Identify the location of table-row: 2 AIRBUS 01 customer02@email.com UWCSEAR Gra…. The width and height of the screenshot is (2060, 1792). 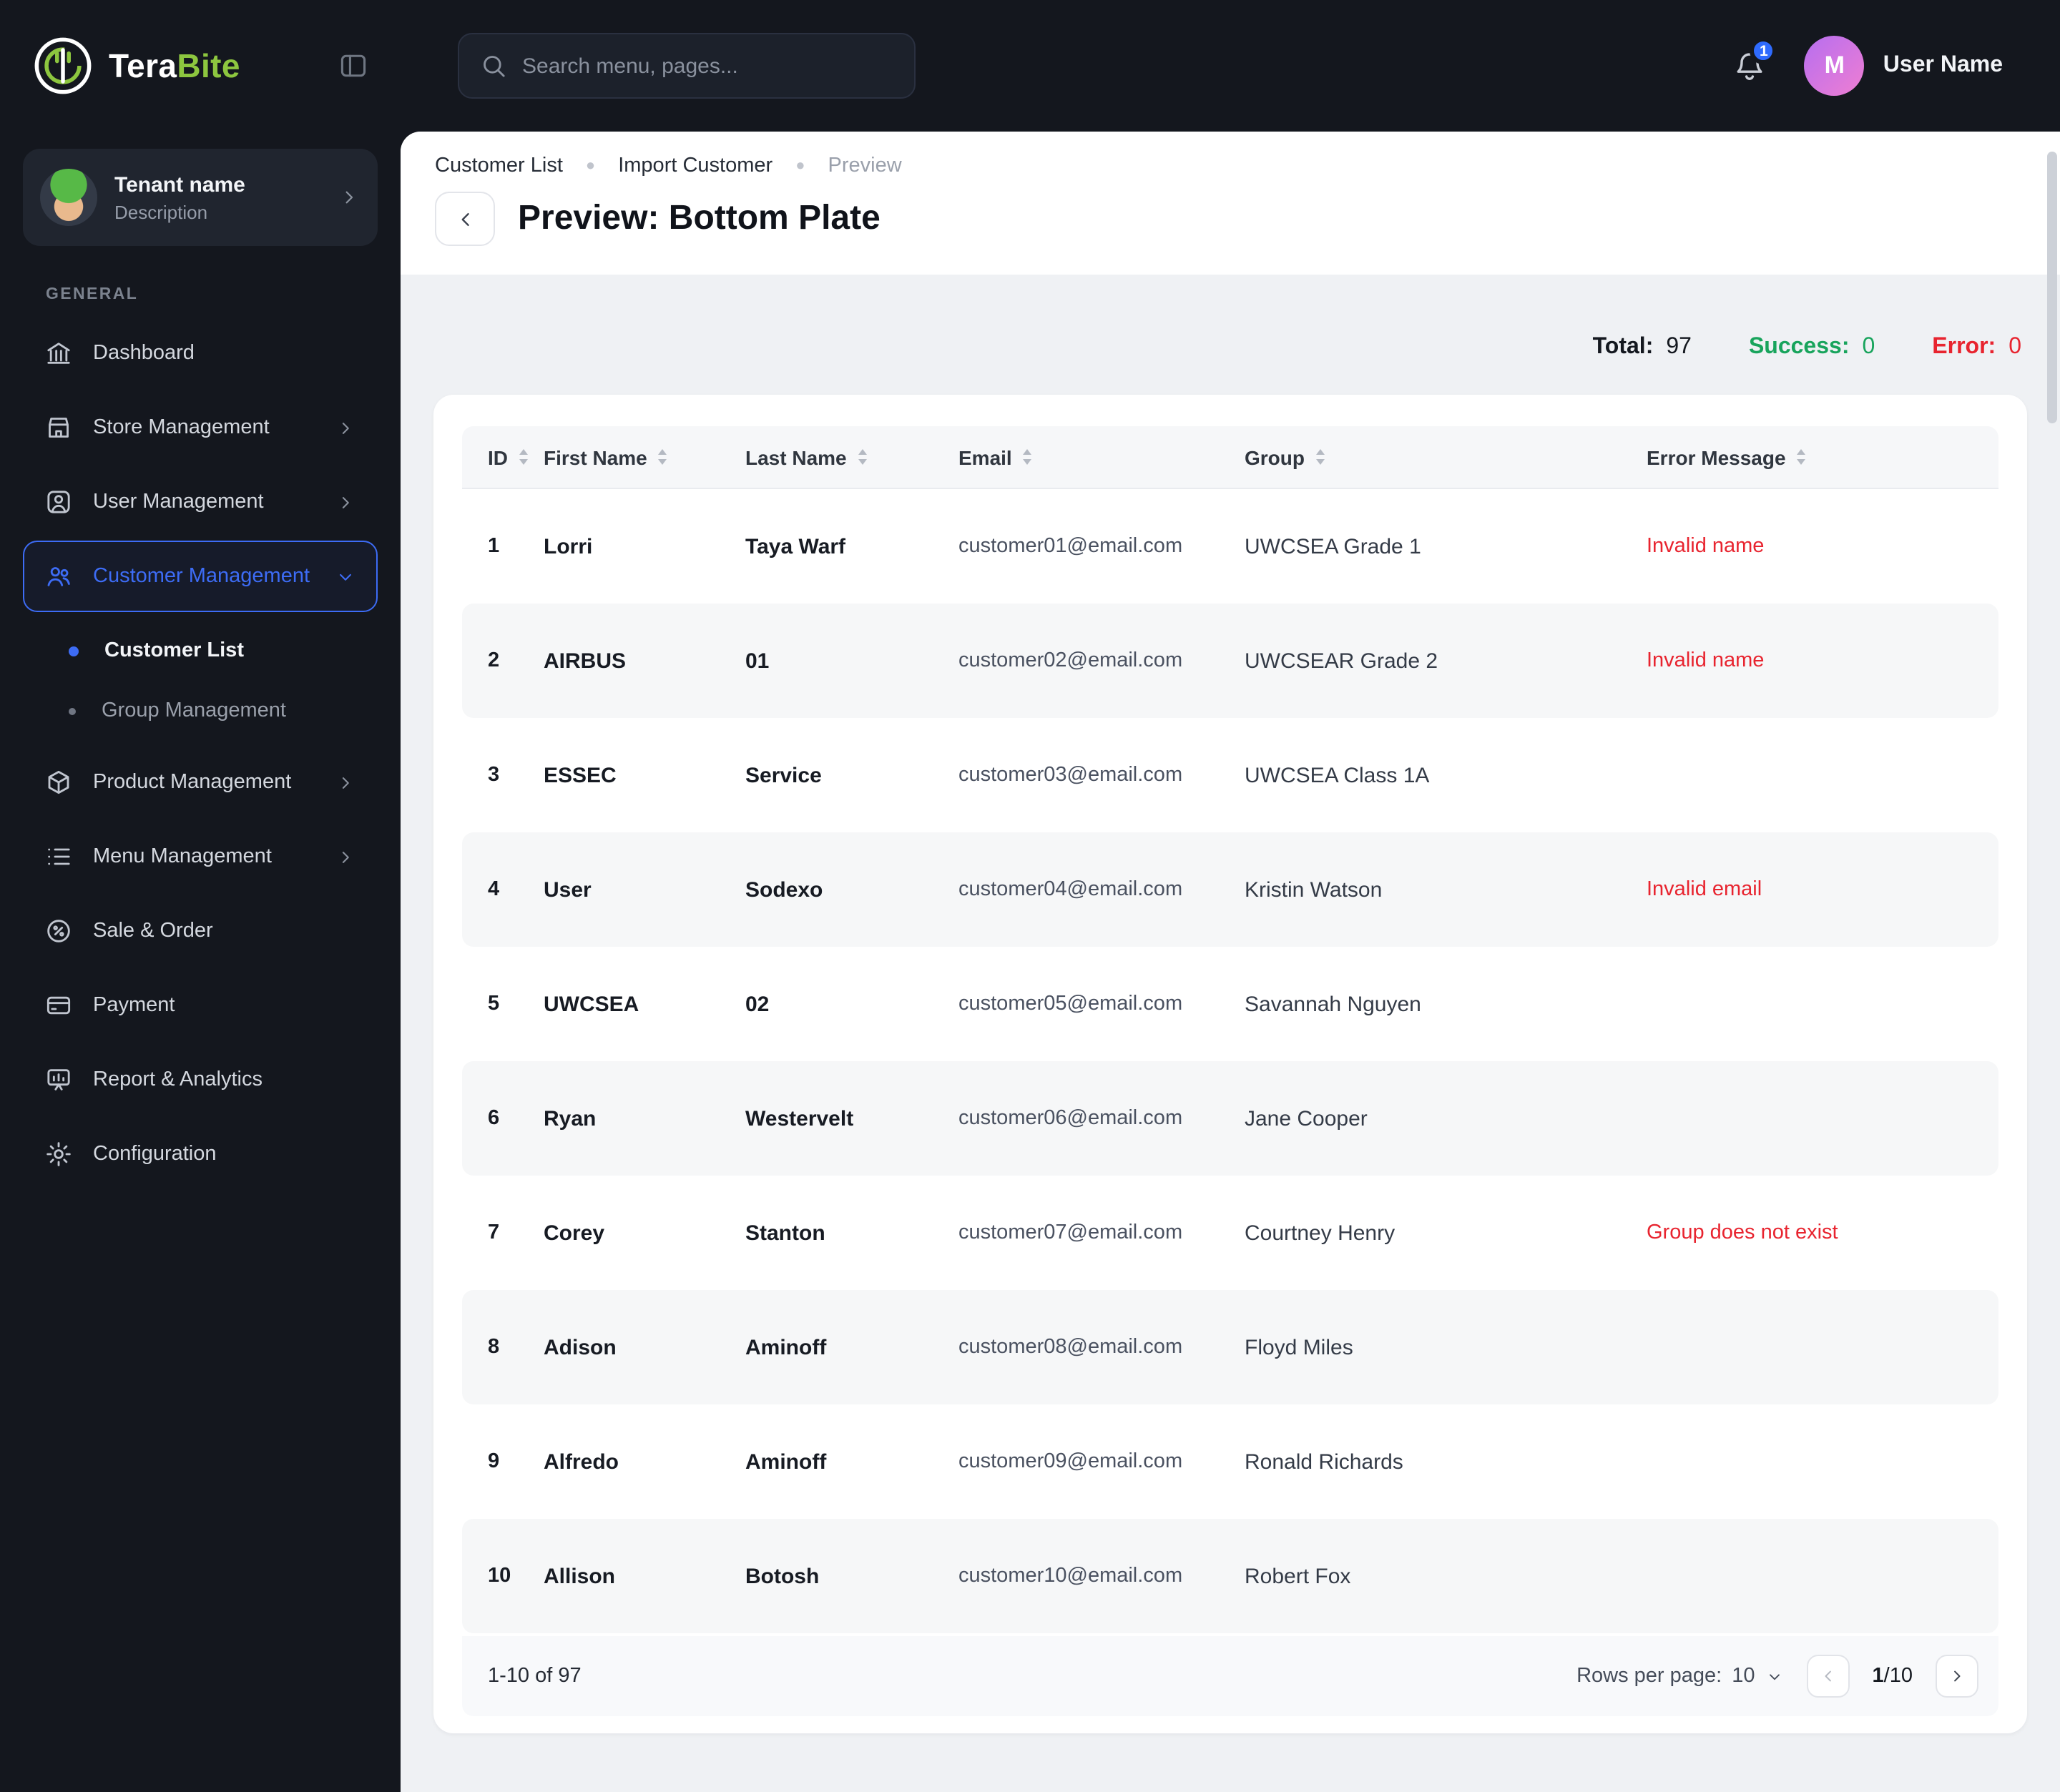
(1230, 661).